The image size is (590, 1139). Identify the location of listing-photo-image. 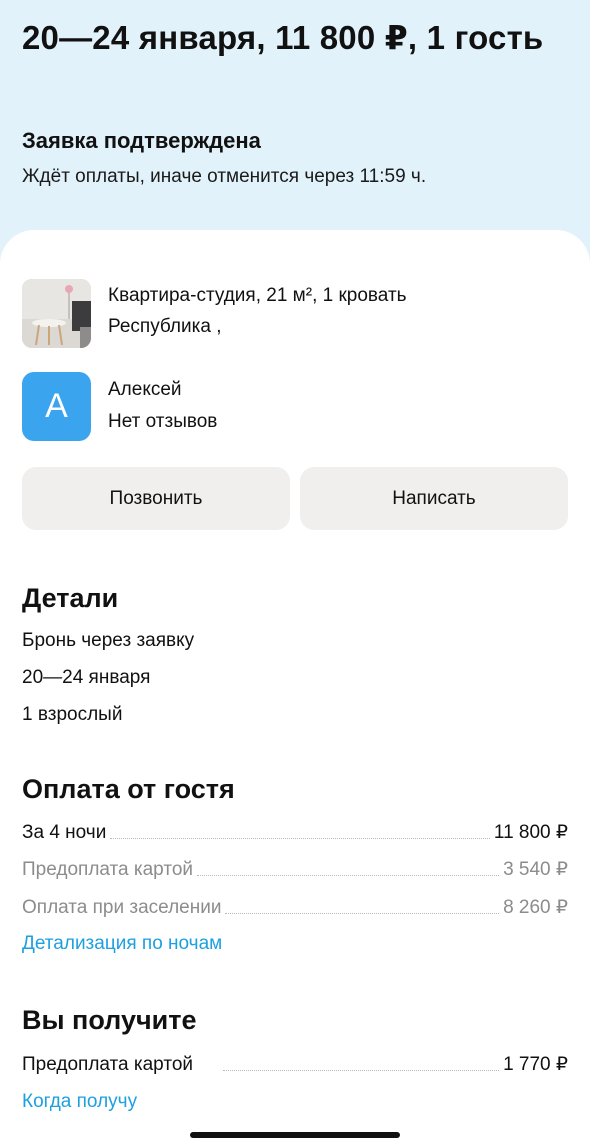
(56, 313).